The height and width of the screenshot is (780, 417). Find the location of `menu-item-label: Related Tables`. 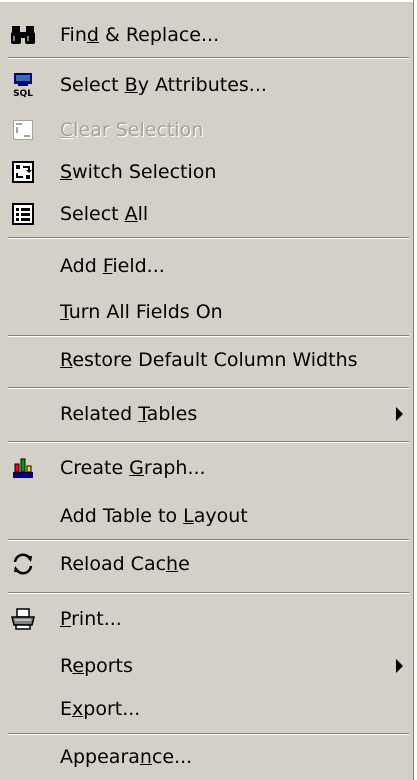

menu-item-label: Related Tables is located at coordinates (129, 414).